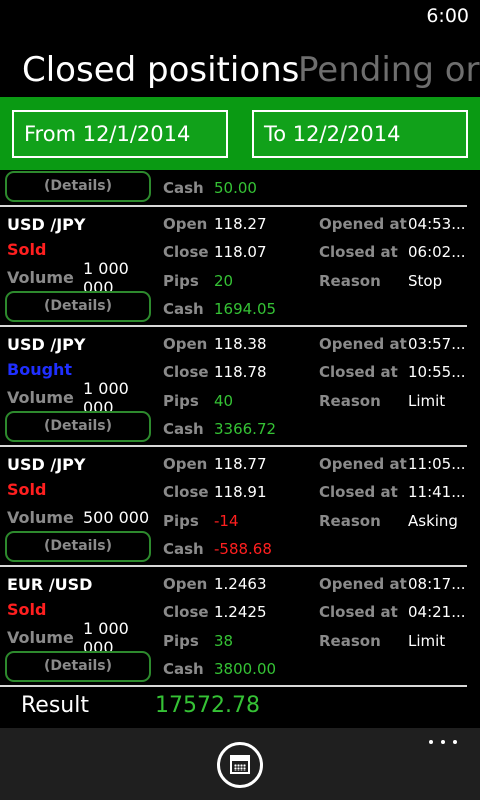 This screenshot has width=480, height=800. I want to click on pivot-tab-pending-orders: Pending orders, so click(389, 70).